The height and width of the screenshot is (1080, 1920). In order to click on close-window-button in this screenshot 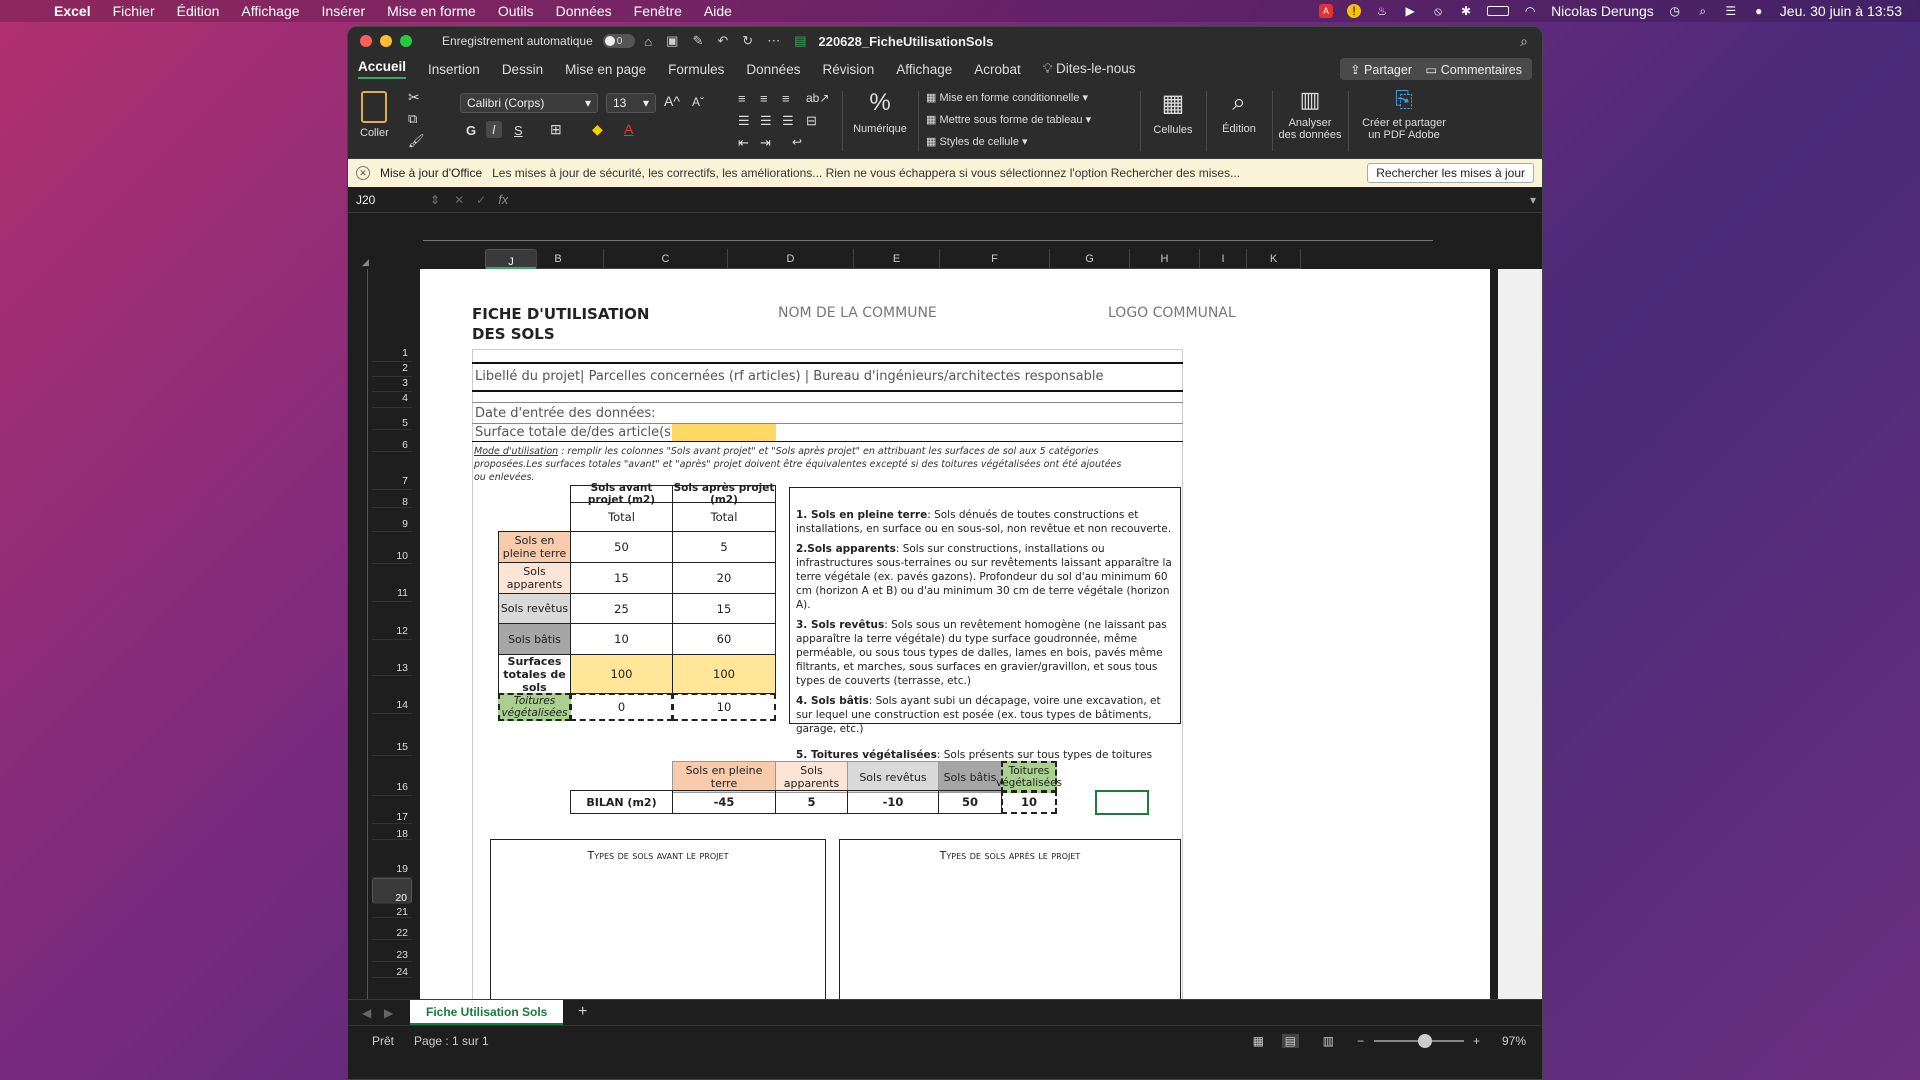, I will do `click(366, 41)`.